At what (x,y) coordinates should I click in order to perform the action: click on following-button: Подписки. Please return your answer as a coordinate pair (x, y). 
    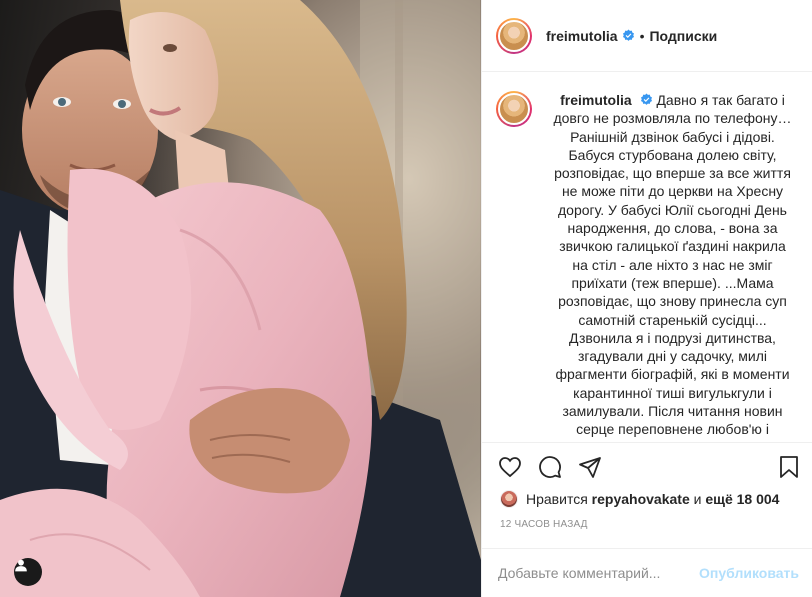
    Looking at the image, I should click on (683, 36).